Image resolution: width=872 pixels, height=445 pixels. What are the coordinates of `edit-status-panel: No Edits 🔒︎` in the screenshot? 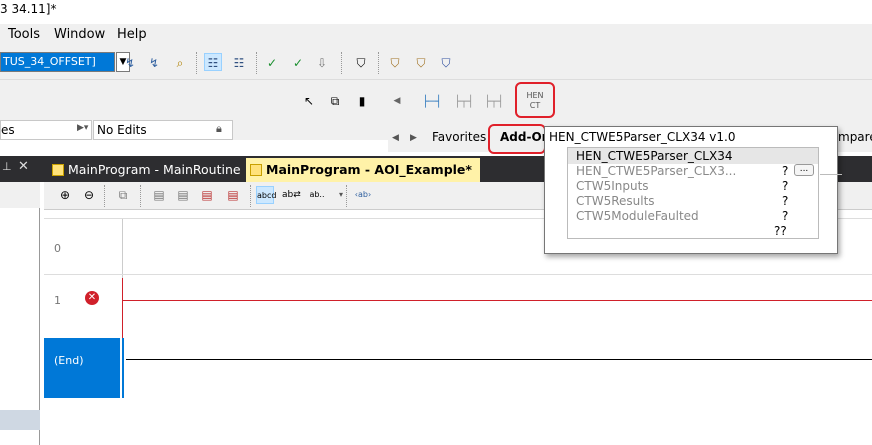 It's located at (163, 130).